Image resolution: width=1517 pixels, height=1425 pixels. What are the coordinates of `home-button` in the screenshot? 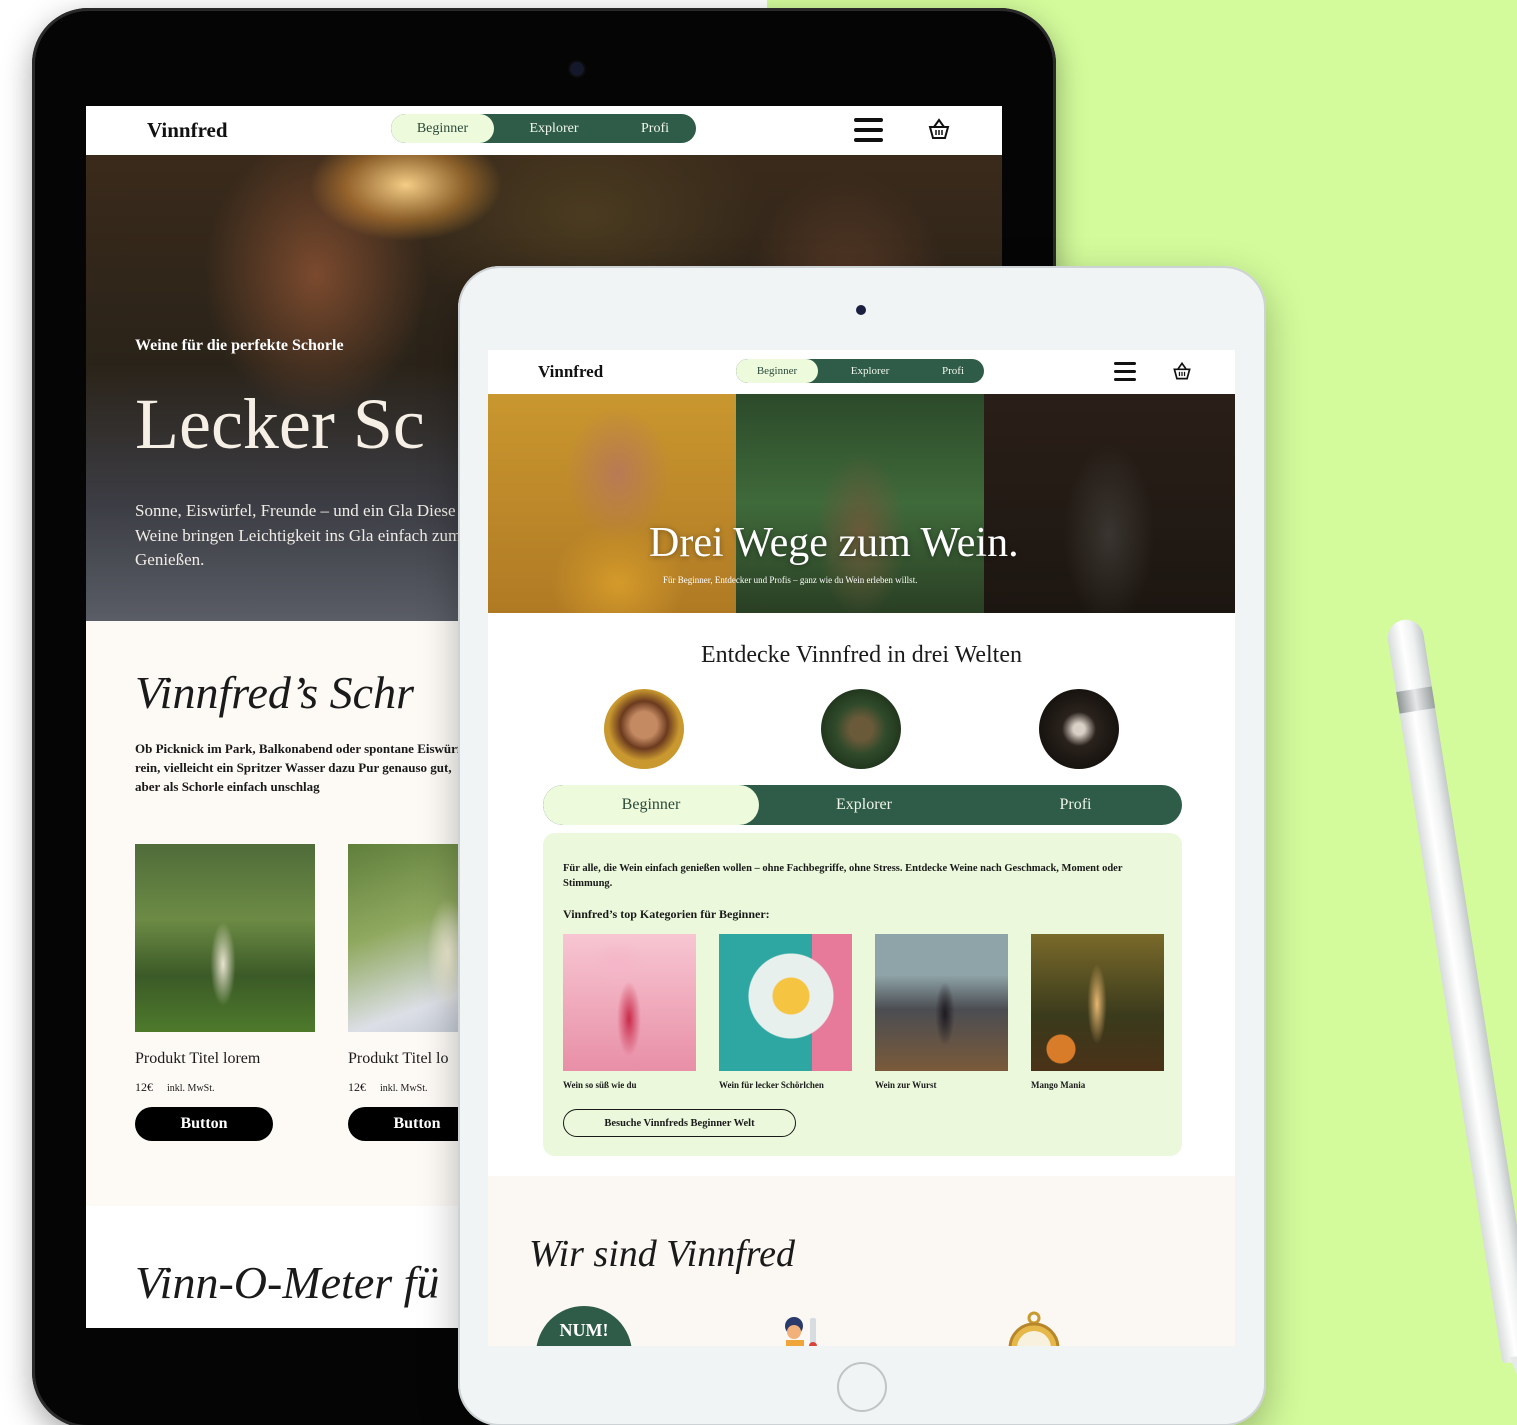 It's located at (862, 1387).